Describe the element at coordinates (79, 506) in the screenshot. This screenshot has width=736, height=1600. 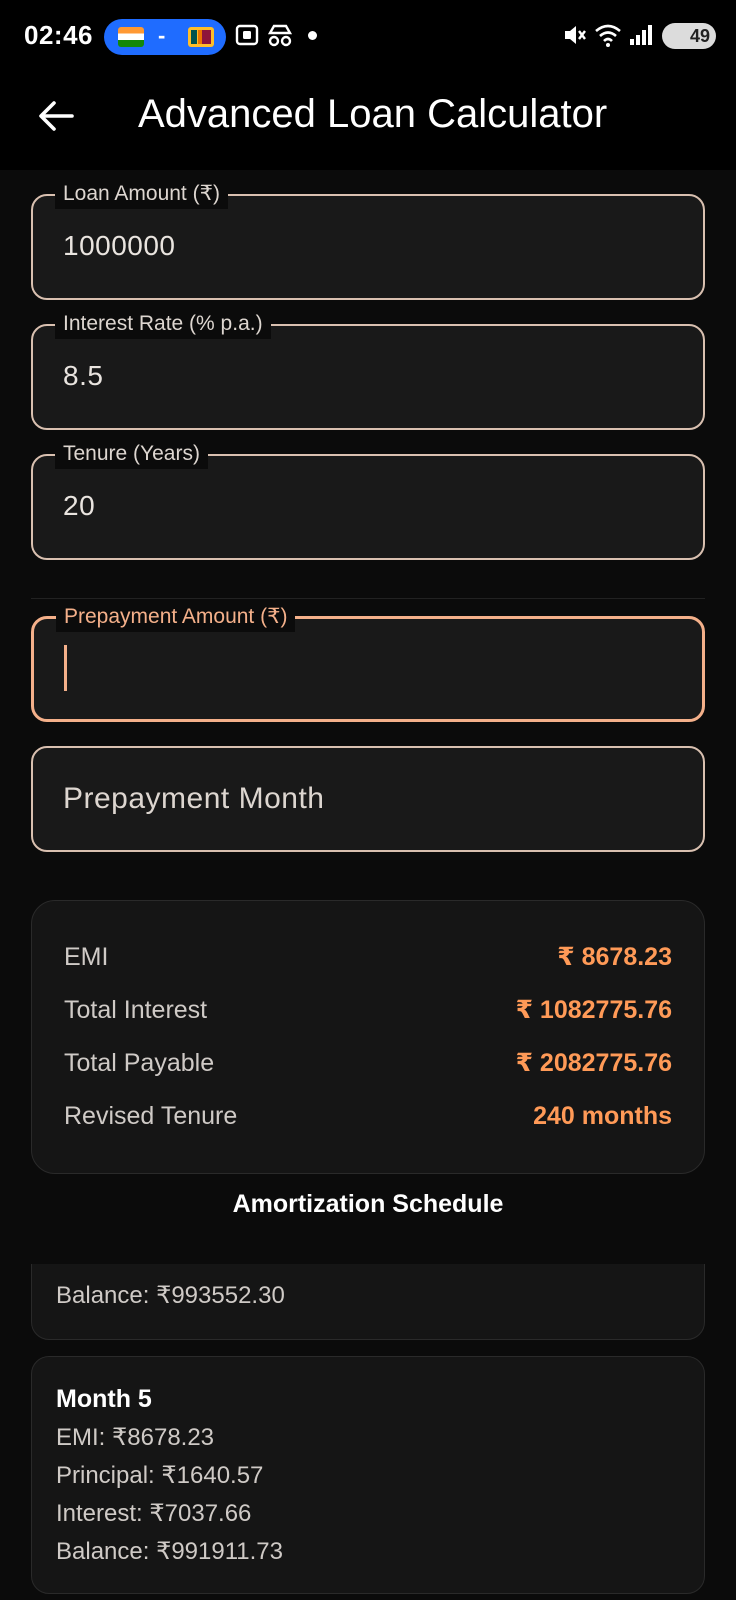
I see `tenure-value: 20` at that location.